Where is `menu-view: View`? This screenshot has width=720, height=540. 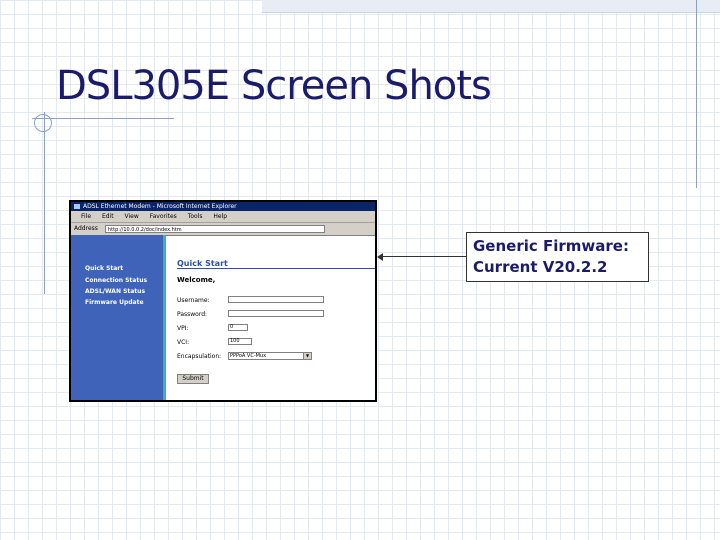
menu-view: View is located at coordinates (132, 216).